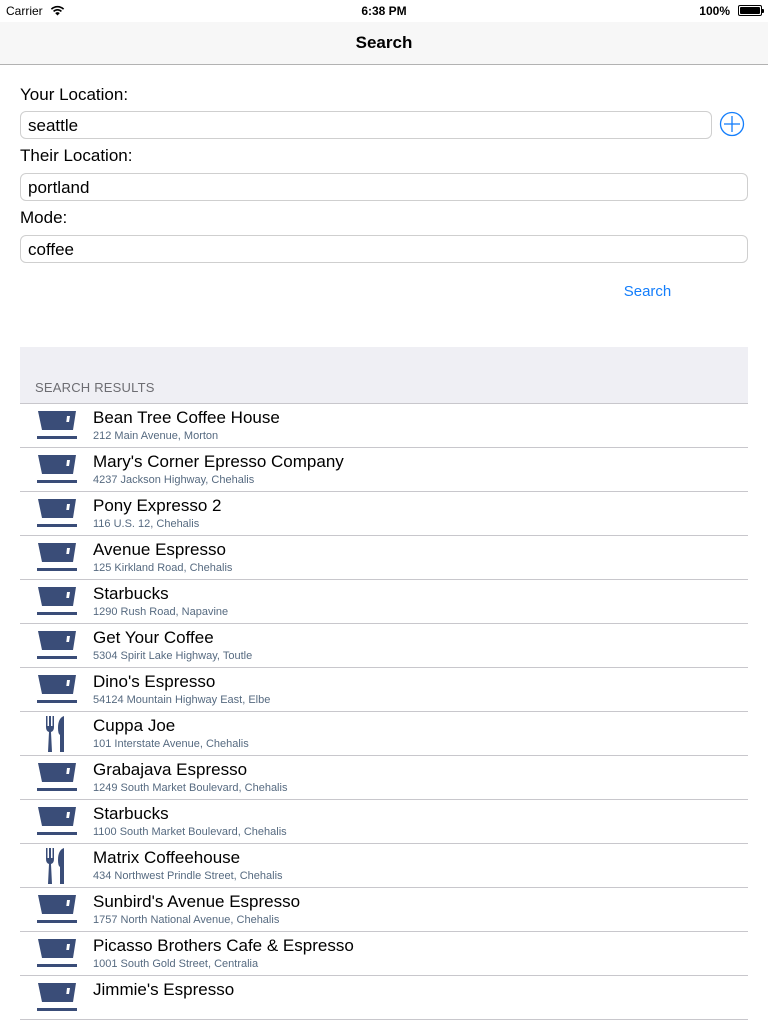 Image resolution: width=768 pixels, height=1024 pixels. What do you see at coordinates (174, 480) in the screenshot?
I see `result-address: 4237 Jackson Highway, Chehalis` at bounding box center [174, 480].